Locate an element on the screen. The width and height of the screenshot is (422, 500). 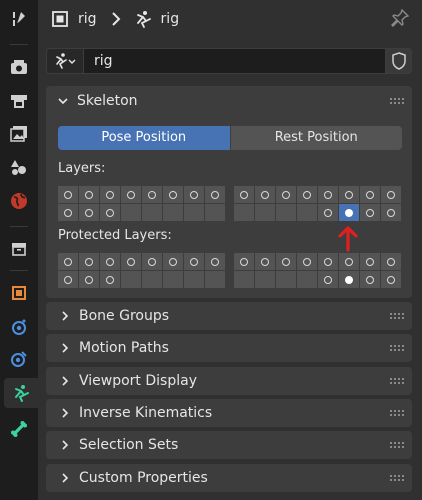
motion-paths-panel: Motion Paths is located at coordinates (229, 348).